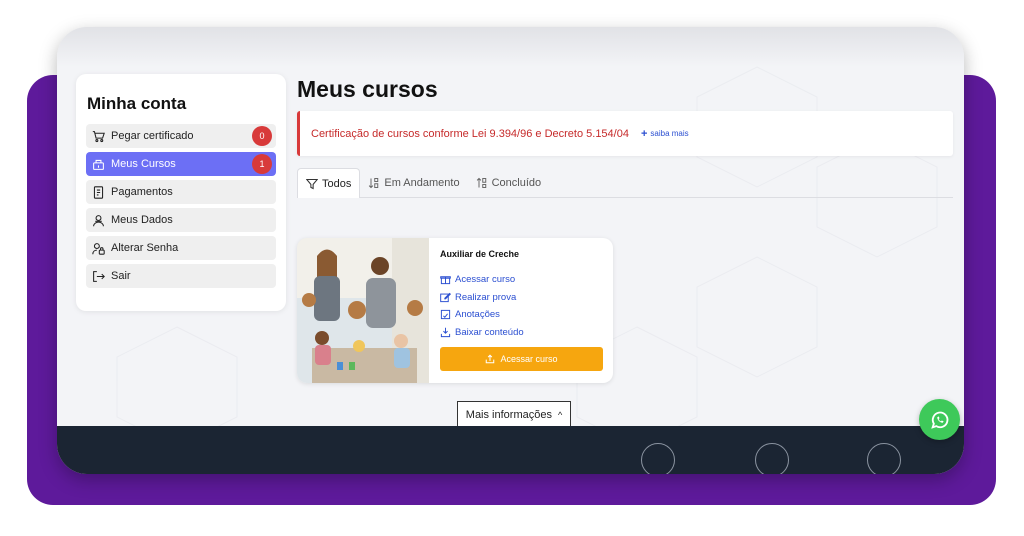  I want to click on learn-more-label: saiba mais, so click(669, 133).